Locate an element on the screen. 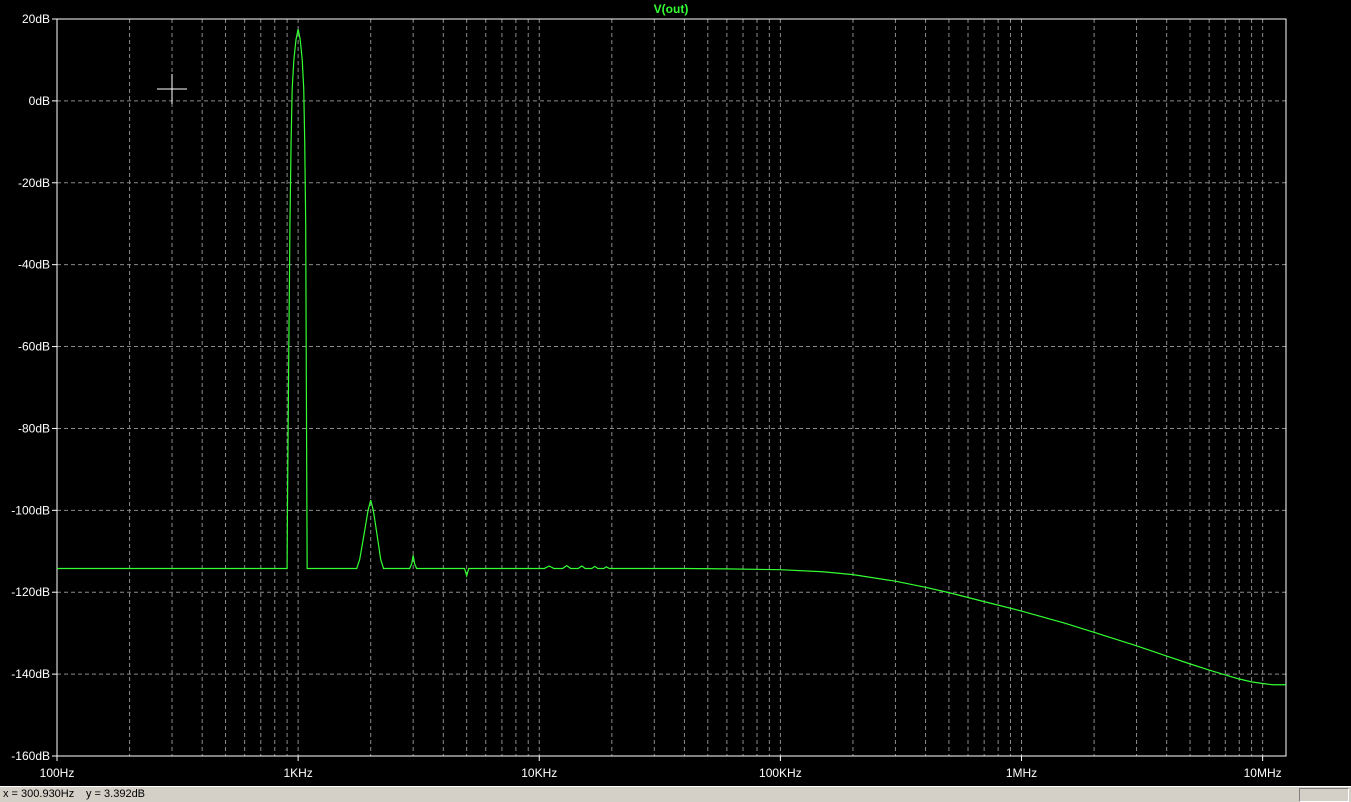 This screenshot has height=802, width=1351. y-tick-label: 0dB is located at coordinates (39, 101).